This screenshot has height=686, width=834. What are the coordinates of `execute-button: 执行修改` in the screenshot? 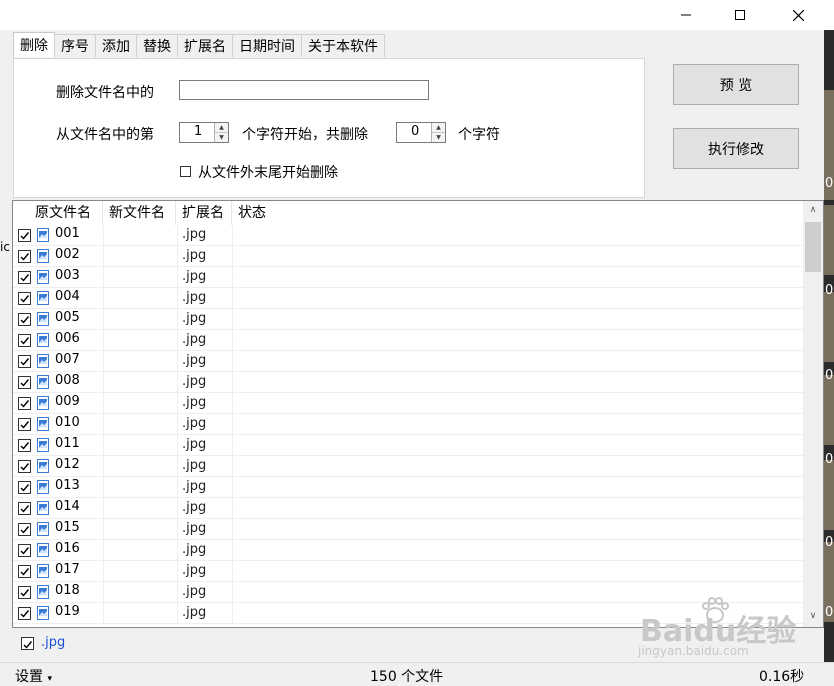 It's located at (736, 148).